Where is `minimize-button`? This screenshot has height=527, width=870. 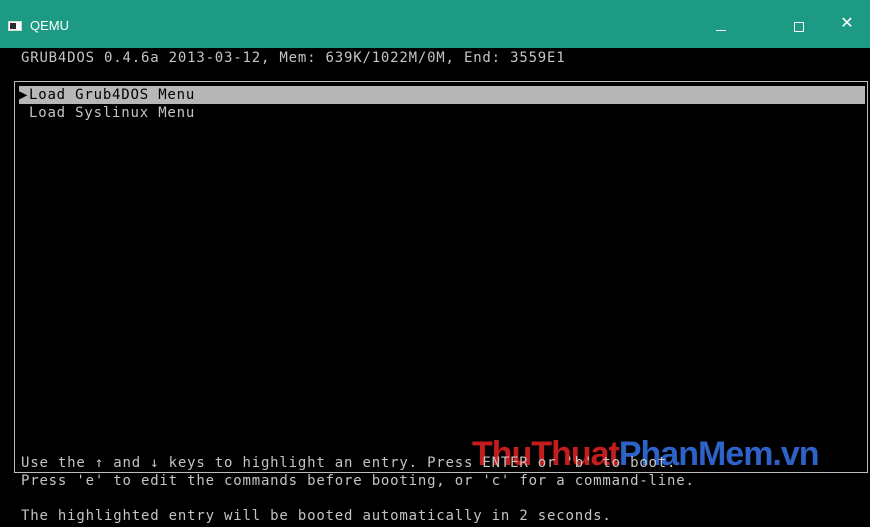 minimize-button is located at coordinates (721, 24).